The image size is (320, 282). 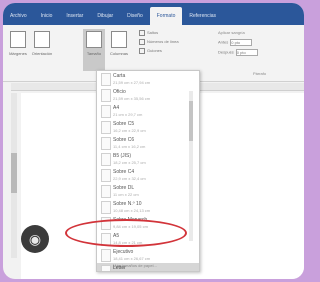 What do you see at coordinates (223, 42) in the screenshot?
I see `before-label: Antes` at bounding box center [223, 42].